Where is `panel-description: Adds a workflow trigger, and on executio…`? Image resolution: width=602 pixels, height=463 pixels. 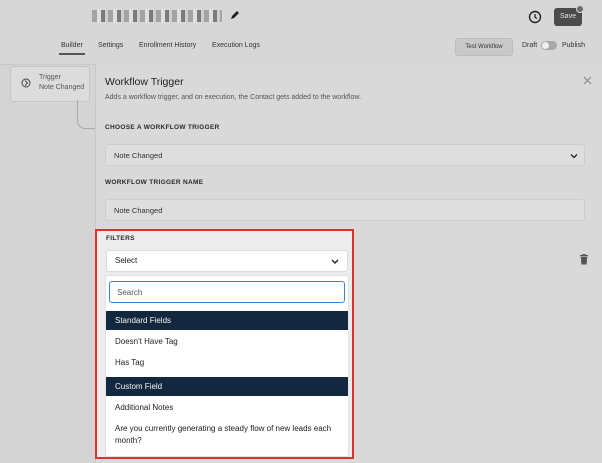 panel-description: Adds a workflow trigger, and on executio… is located at coordinates (233, 97).